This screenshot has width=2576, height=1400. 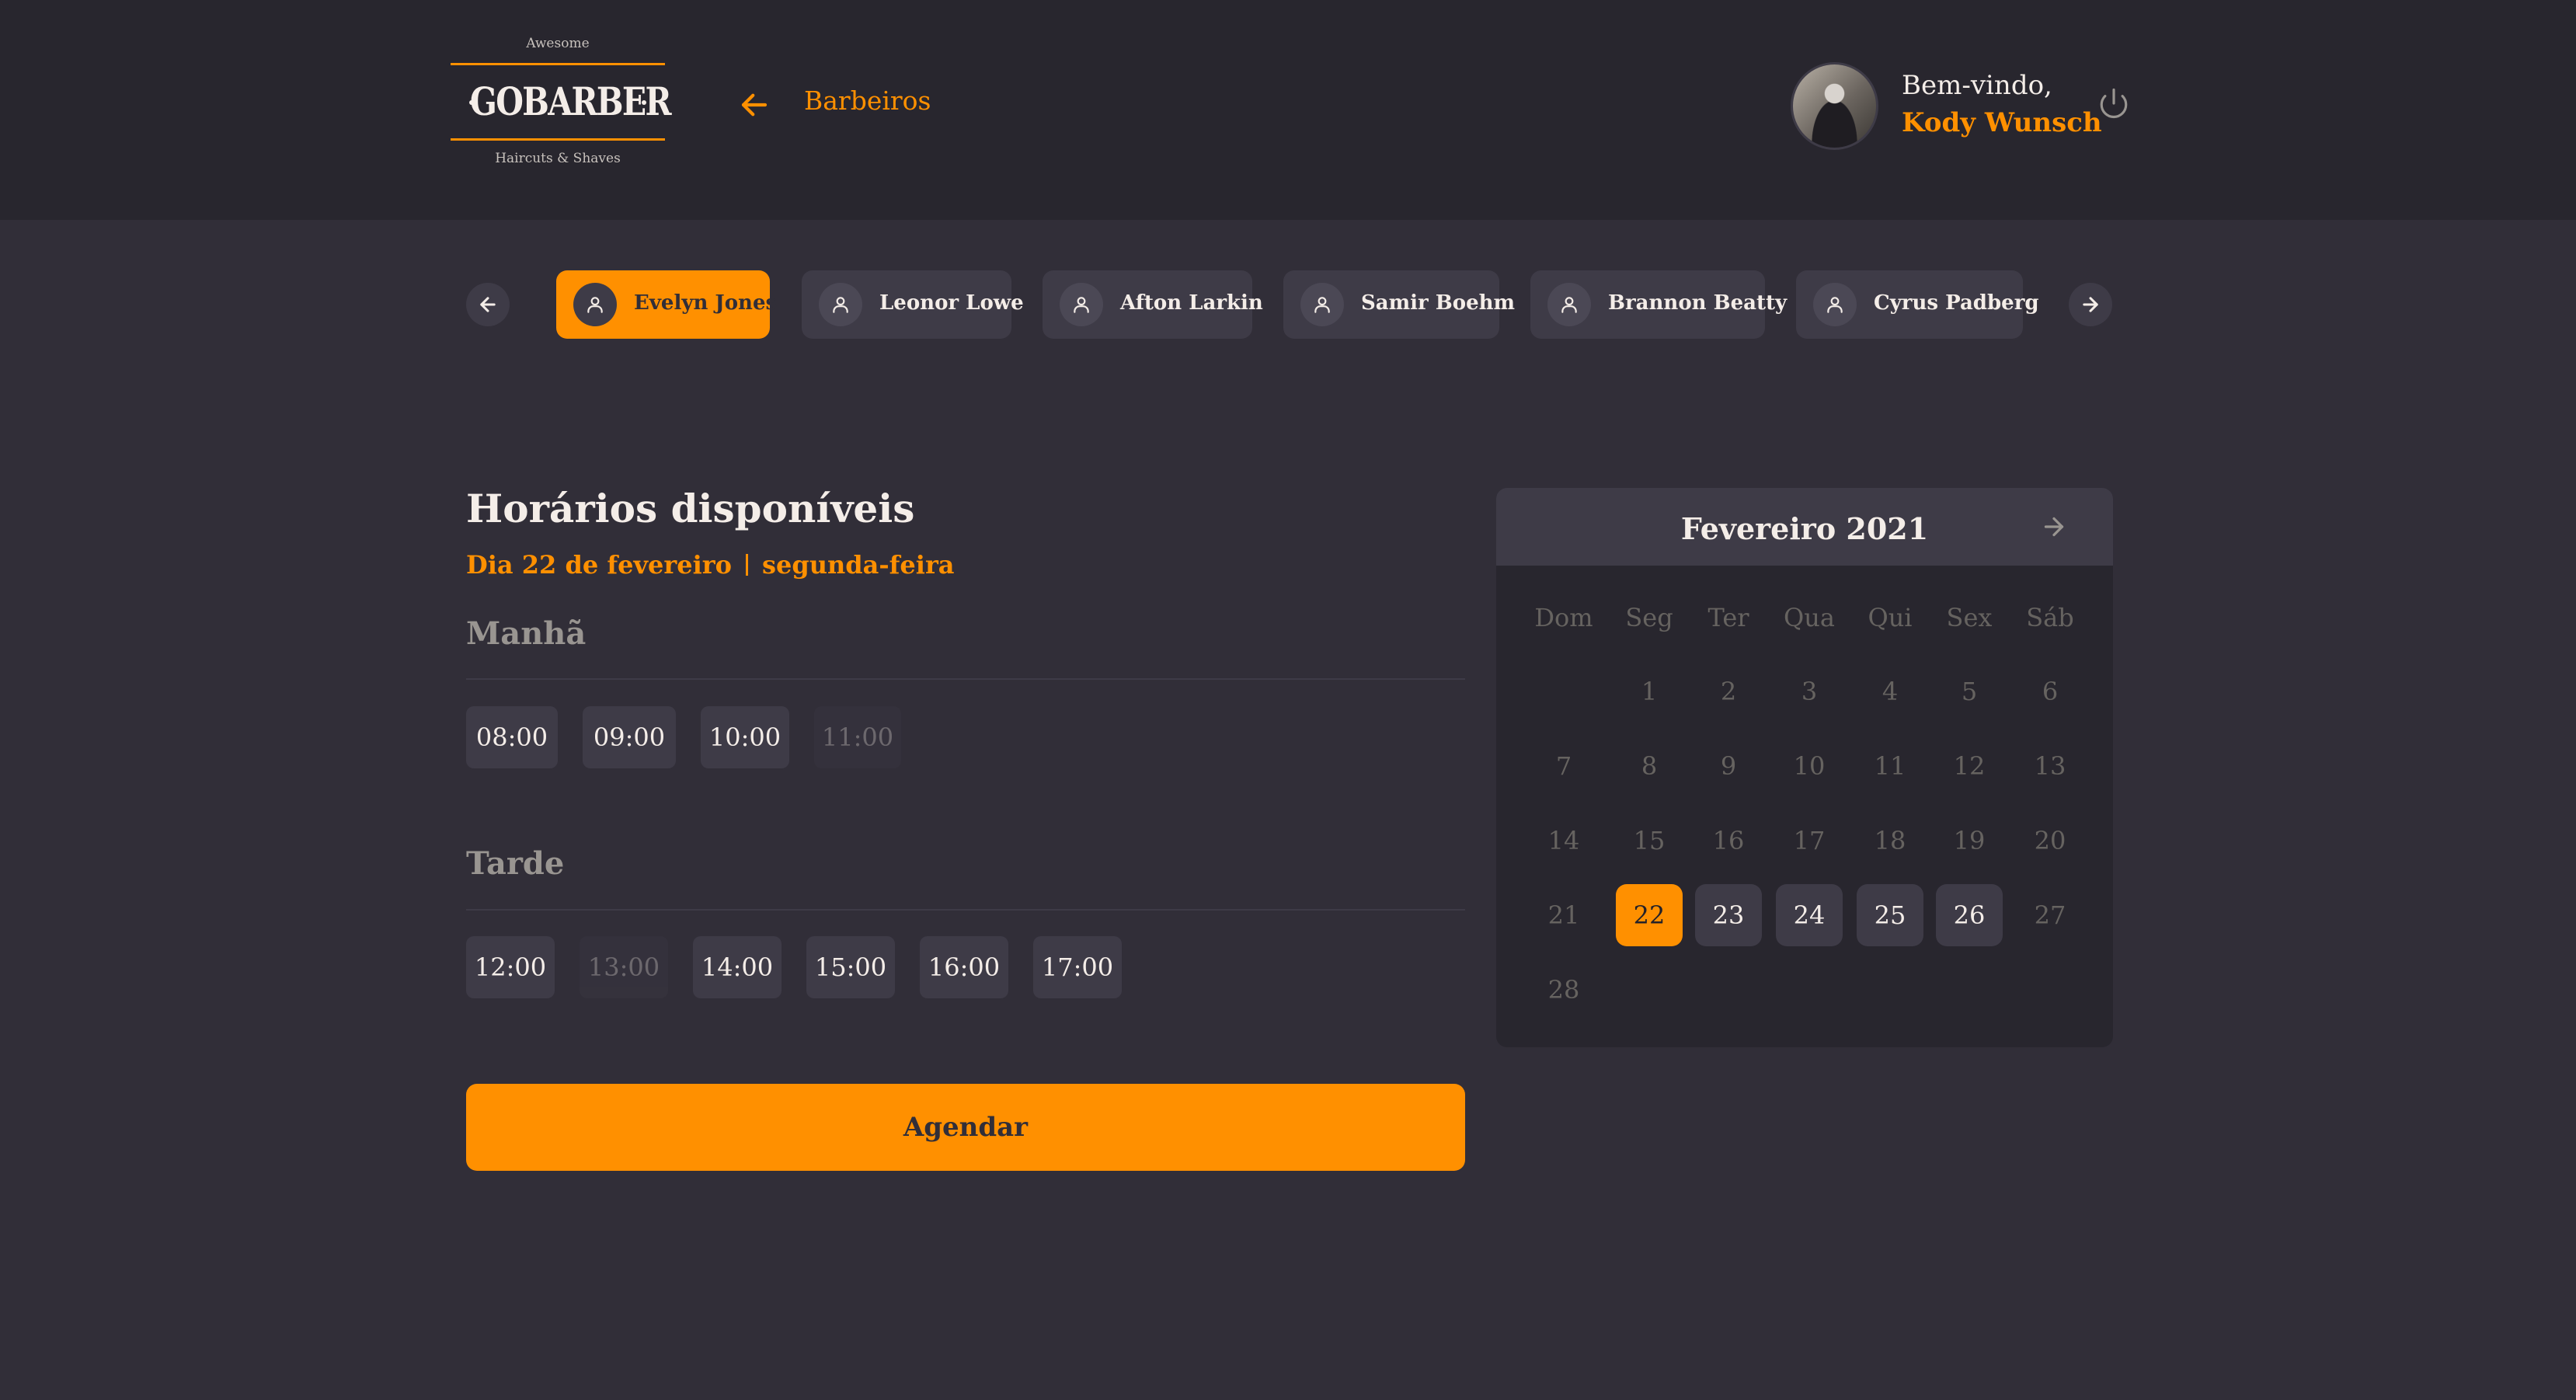 What do you see at coordinates (512, 737) in the screenshot?
I see `time-slot-morning: 08:00` at bounding box center [512, 737].